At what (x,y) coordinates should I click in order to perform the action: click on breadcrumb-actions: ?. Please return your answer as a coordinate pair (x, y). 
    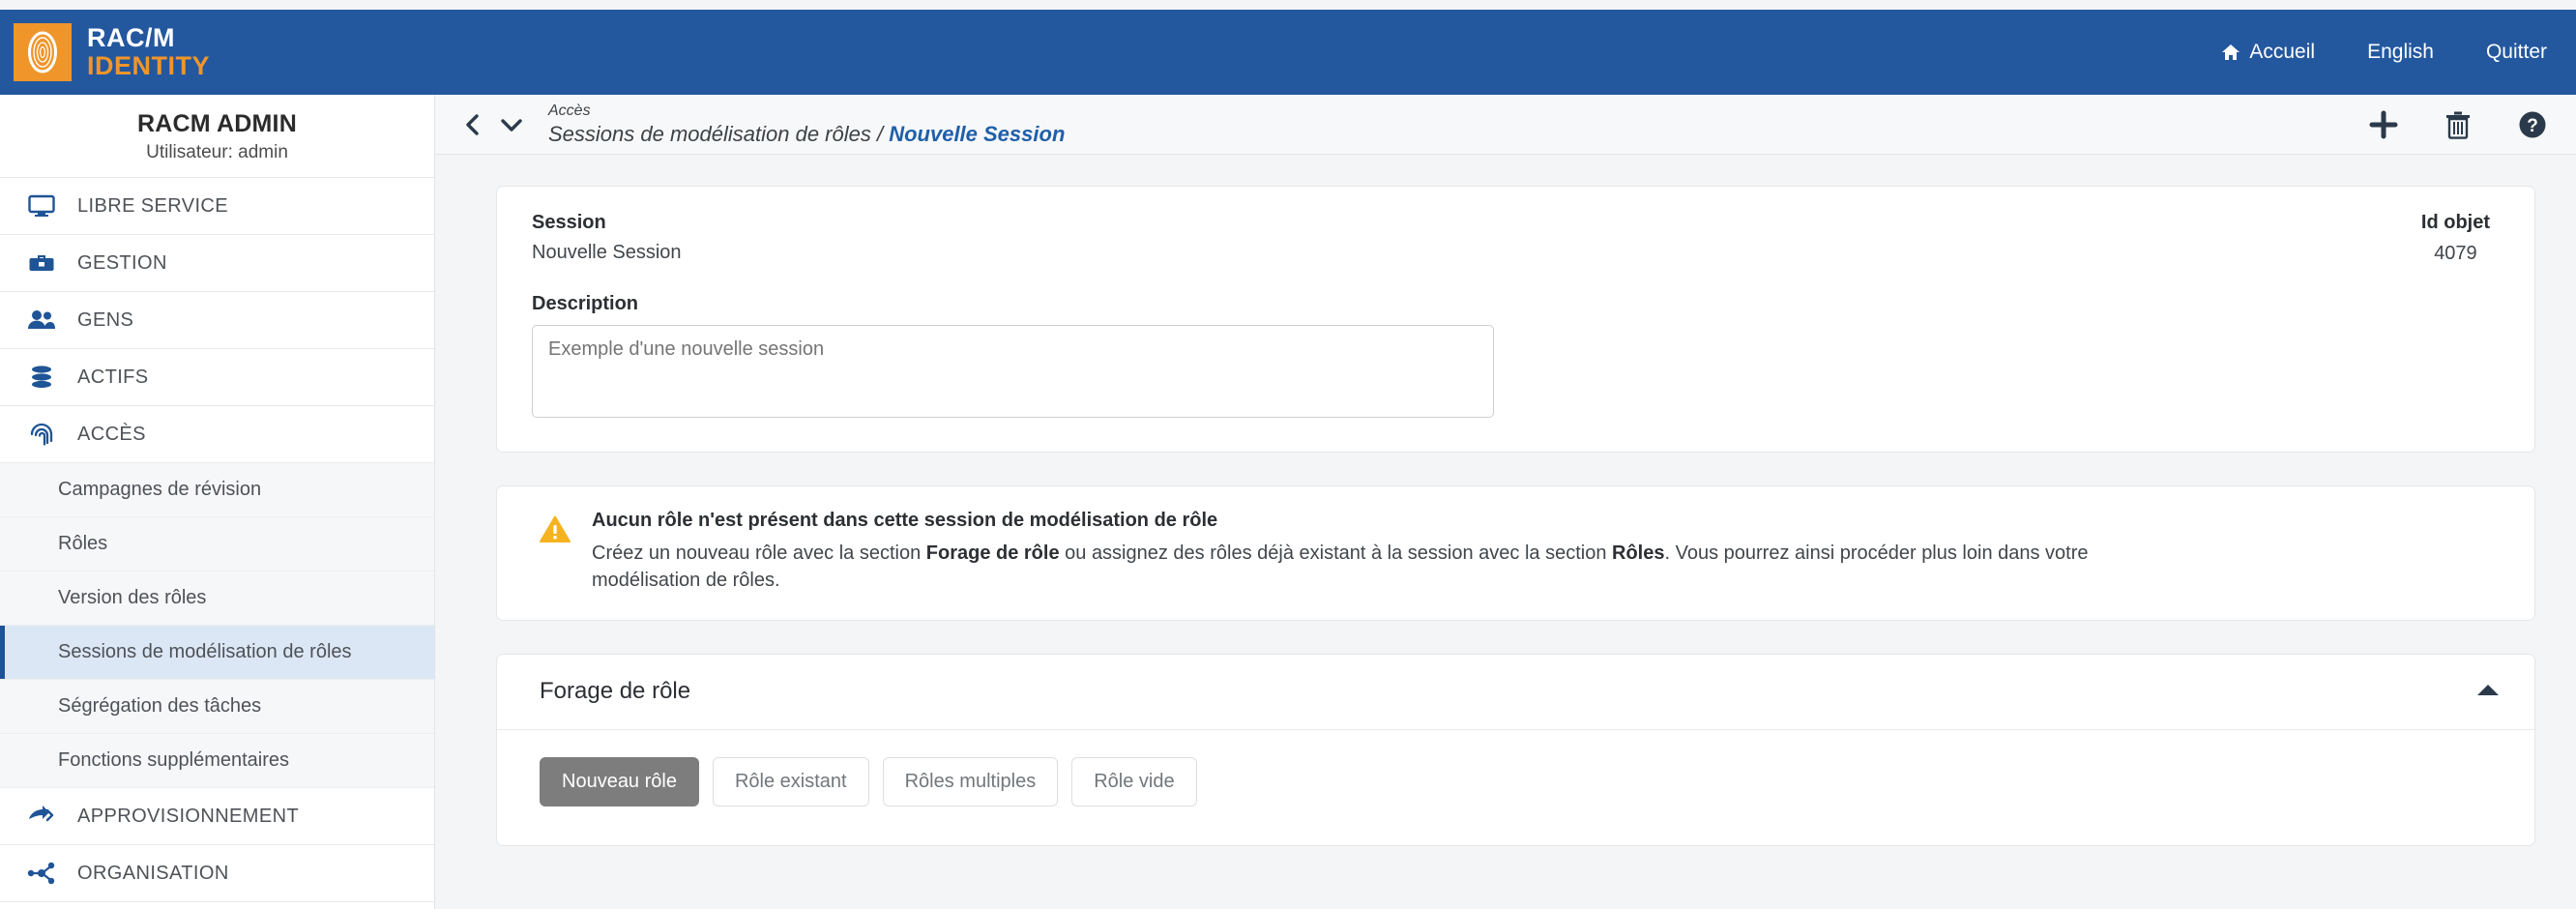
    Looking at the image, I should click on (2458, 124).